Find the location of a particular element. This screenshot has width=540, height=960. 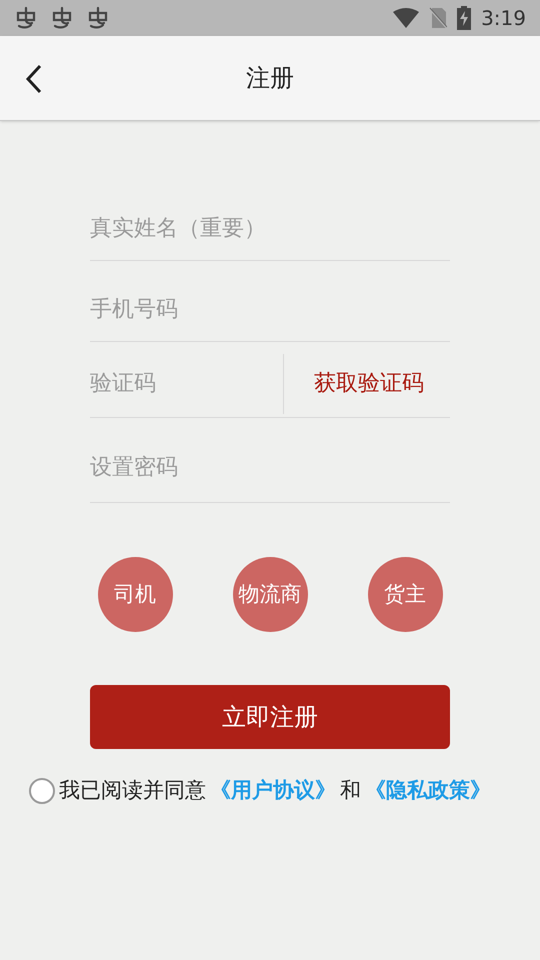

input-field: 手机号码 is located at coordinates (270, 309).